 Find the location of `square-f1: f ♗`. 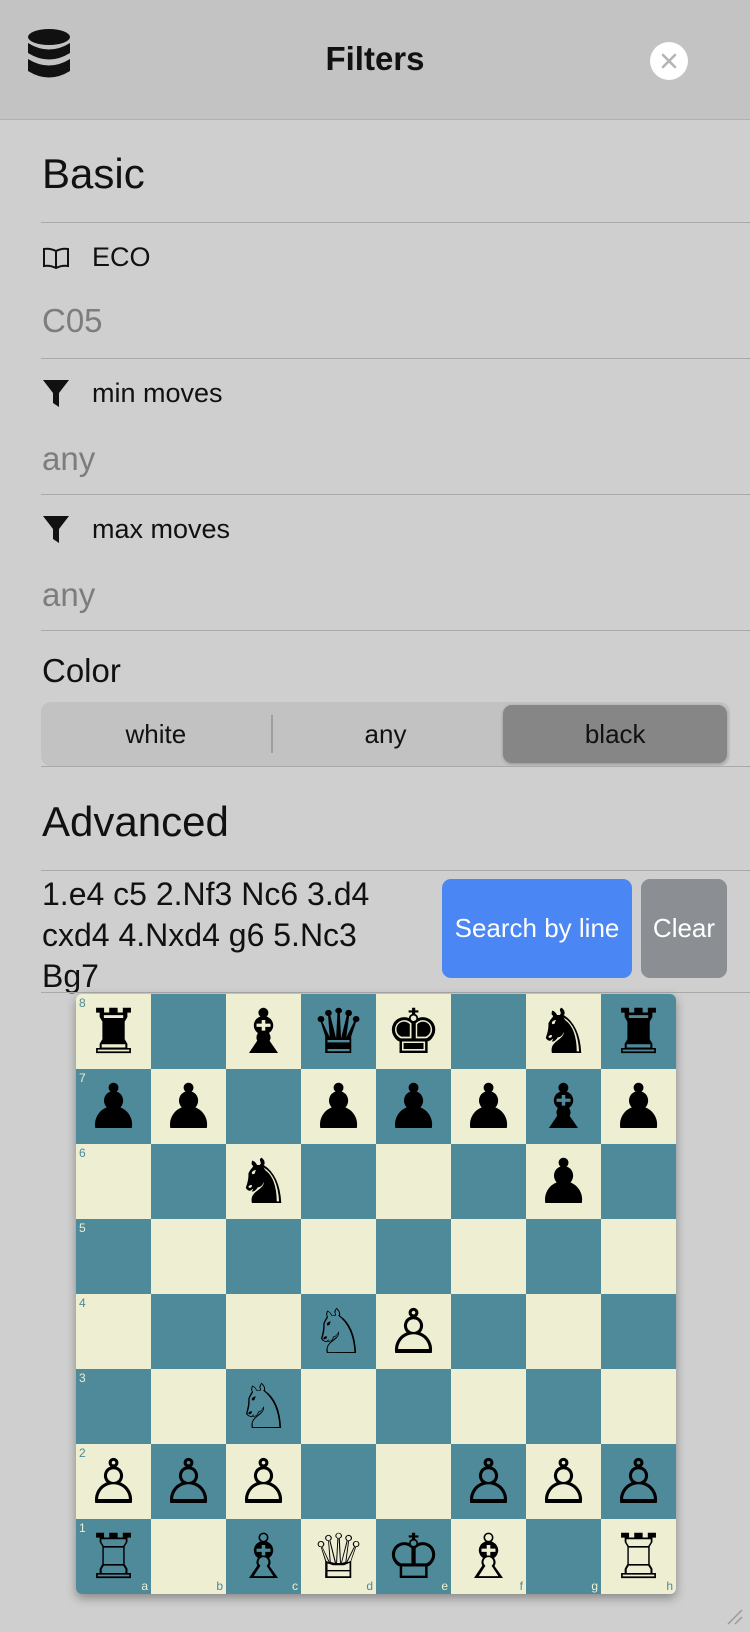

square-f1: f ♗ is located at coordinates (488, 1556).